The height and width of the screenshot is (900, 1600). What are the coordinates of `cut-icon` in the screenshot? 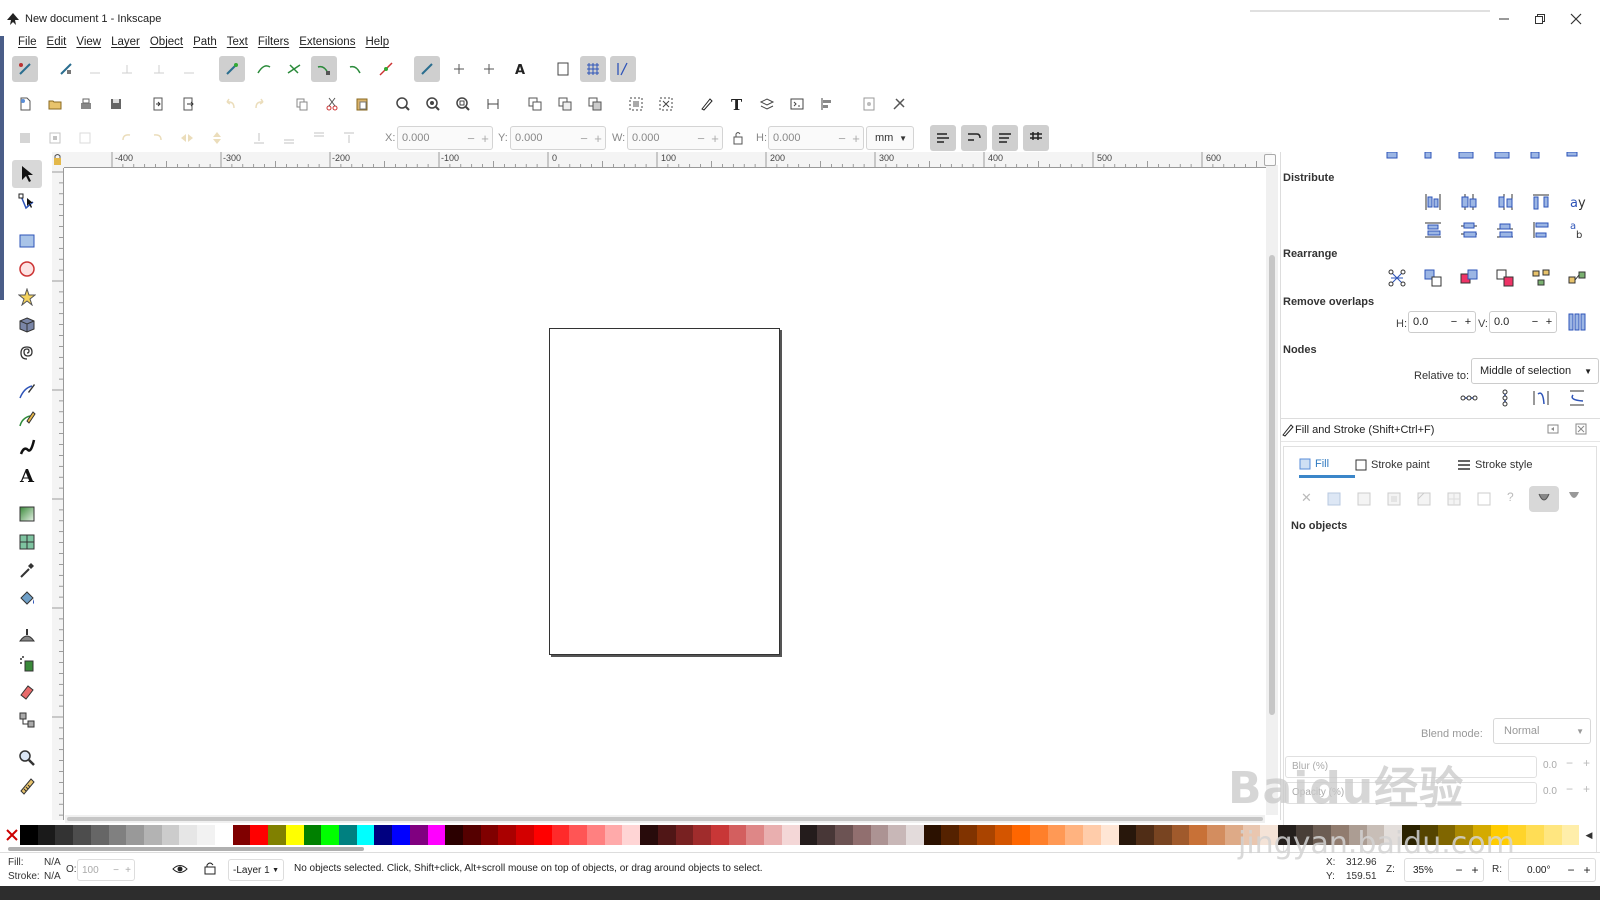 It's located at (332, 104).